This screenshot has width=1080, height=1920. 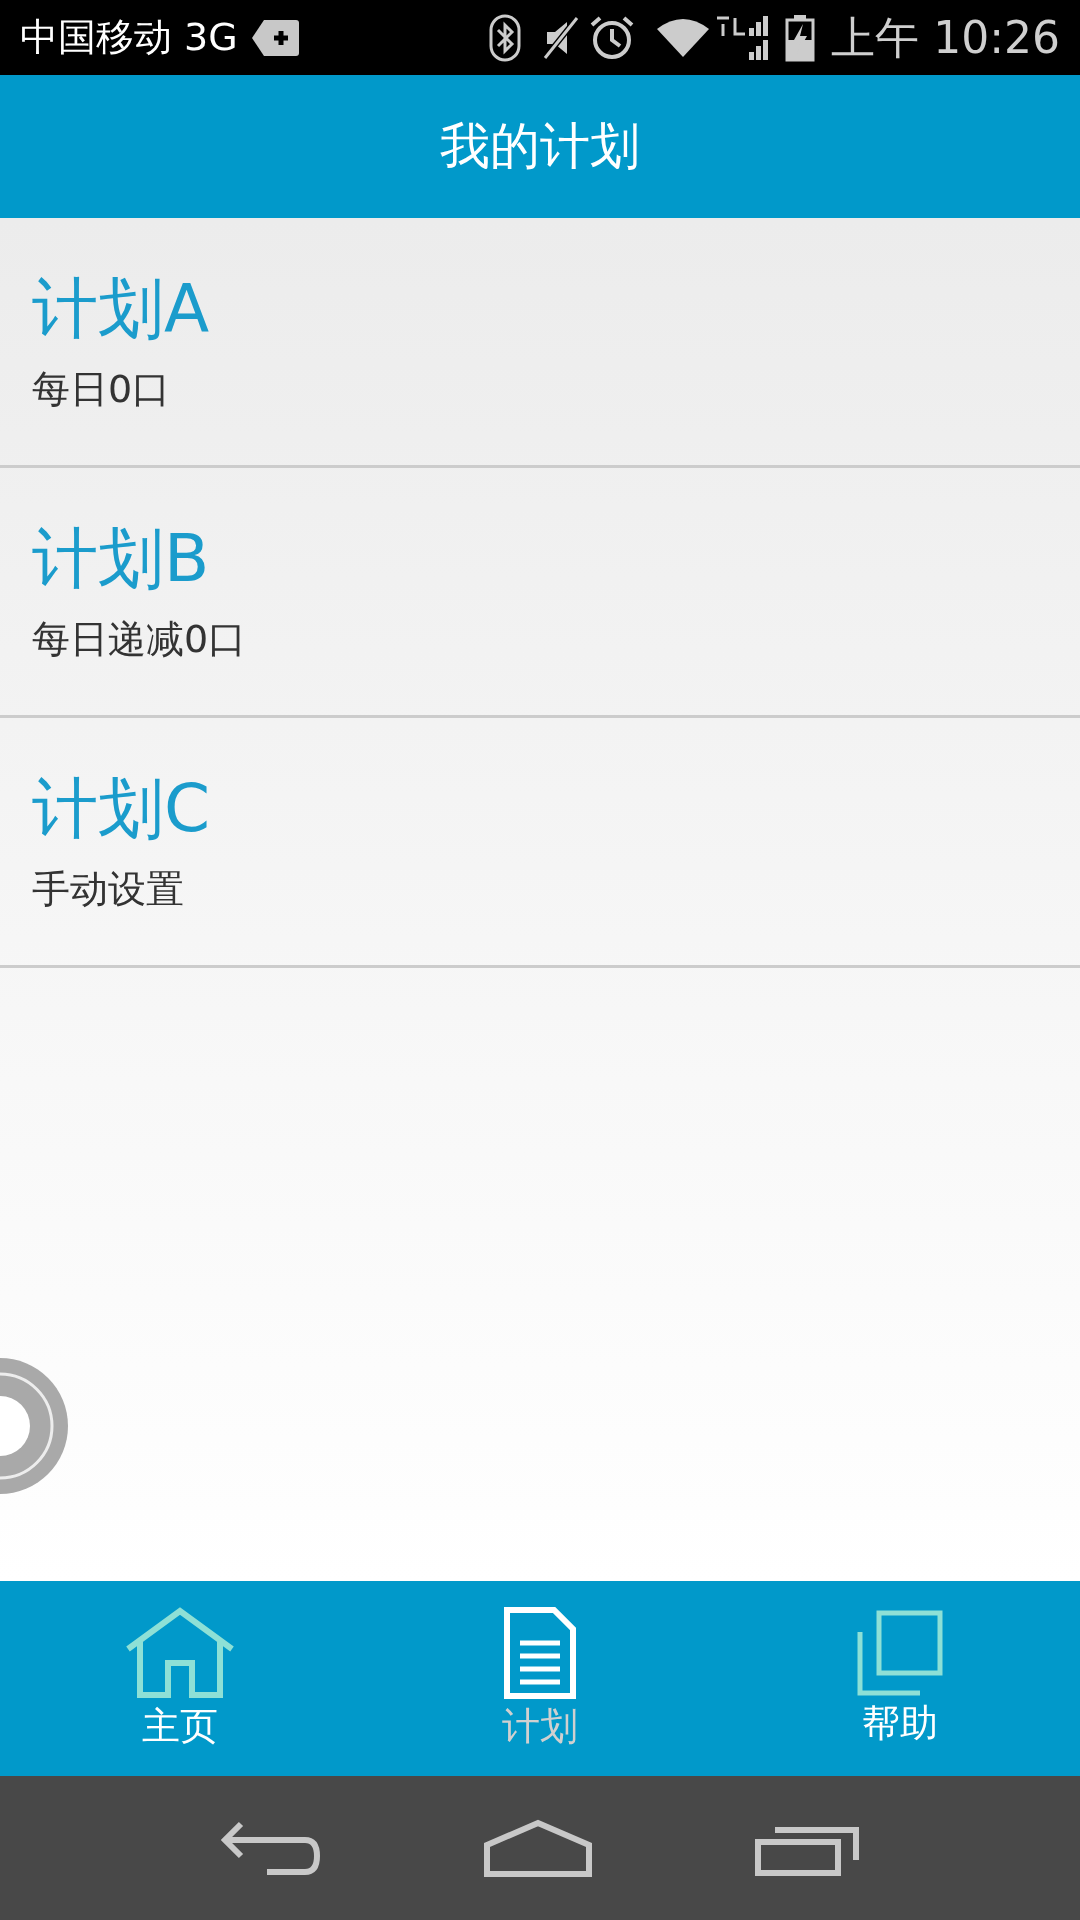 I want to click on plan-description: 手动设置, so click(x=108, y=888).